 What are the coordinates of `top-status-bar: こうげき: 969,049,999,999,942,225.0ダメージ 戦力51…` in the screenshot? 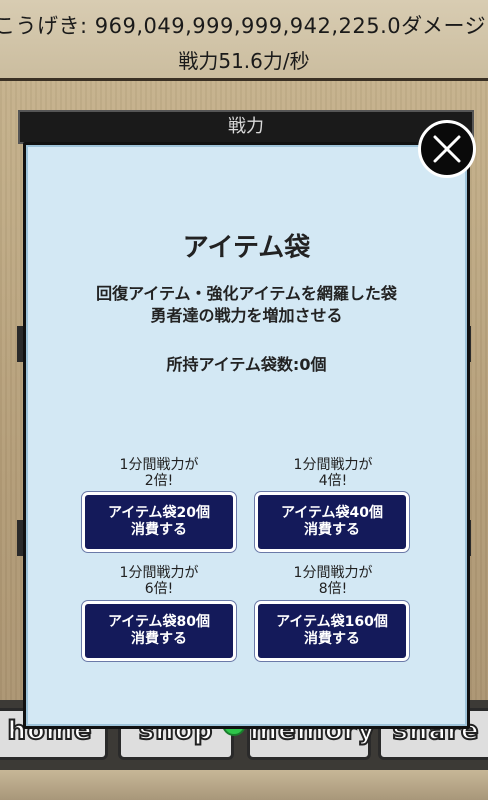 It's located at (244, 40).